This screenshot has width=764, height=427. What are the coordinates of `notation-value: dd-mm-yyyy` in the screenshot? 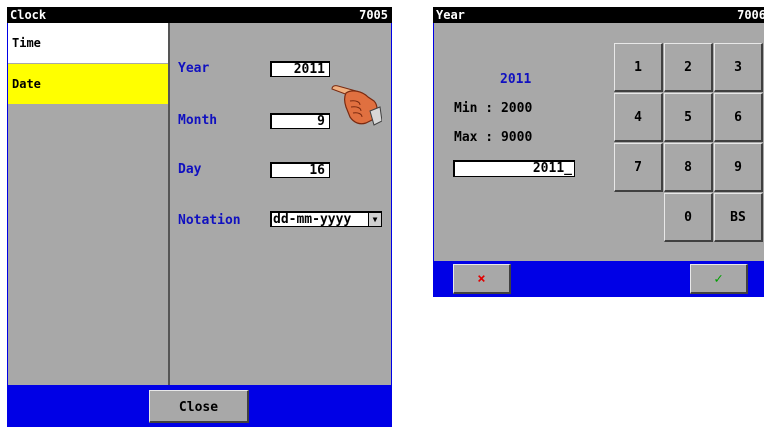 It's located at (312, 219).